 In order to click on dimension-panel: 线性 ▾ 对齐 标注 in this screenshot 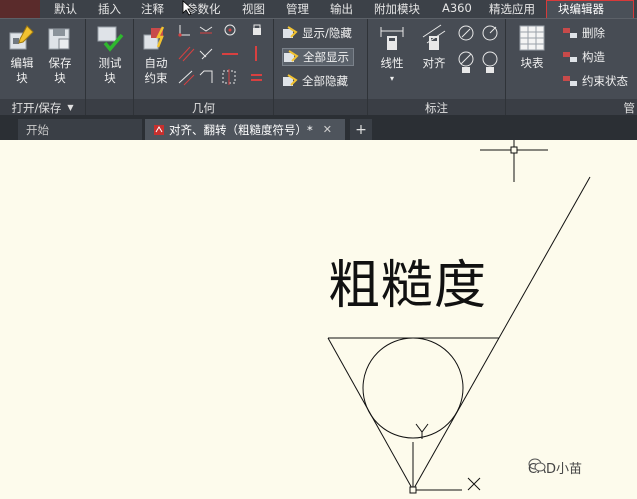, I will do `click(437, 67)`.